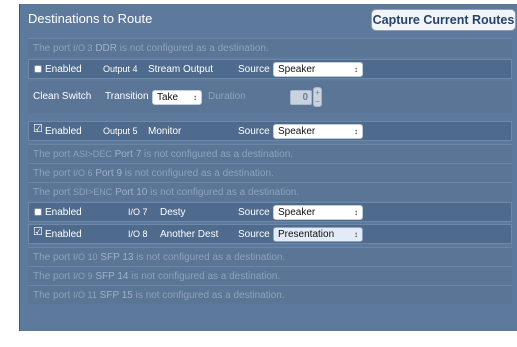 The image size is (517, 347). I want to click on port-name: Port 10, so click(131, 192).